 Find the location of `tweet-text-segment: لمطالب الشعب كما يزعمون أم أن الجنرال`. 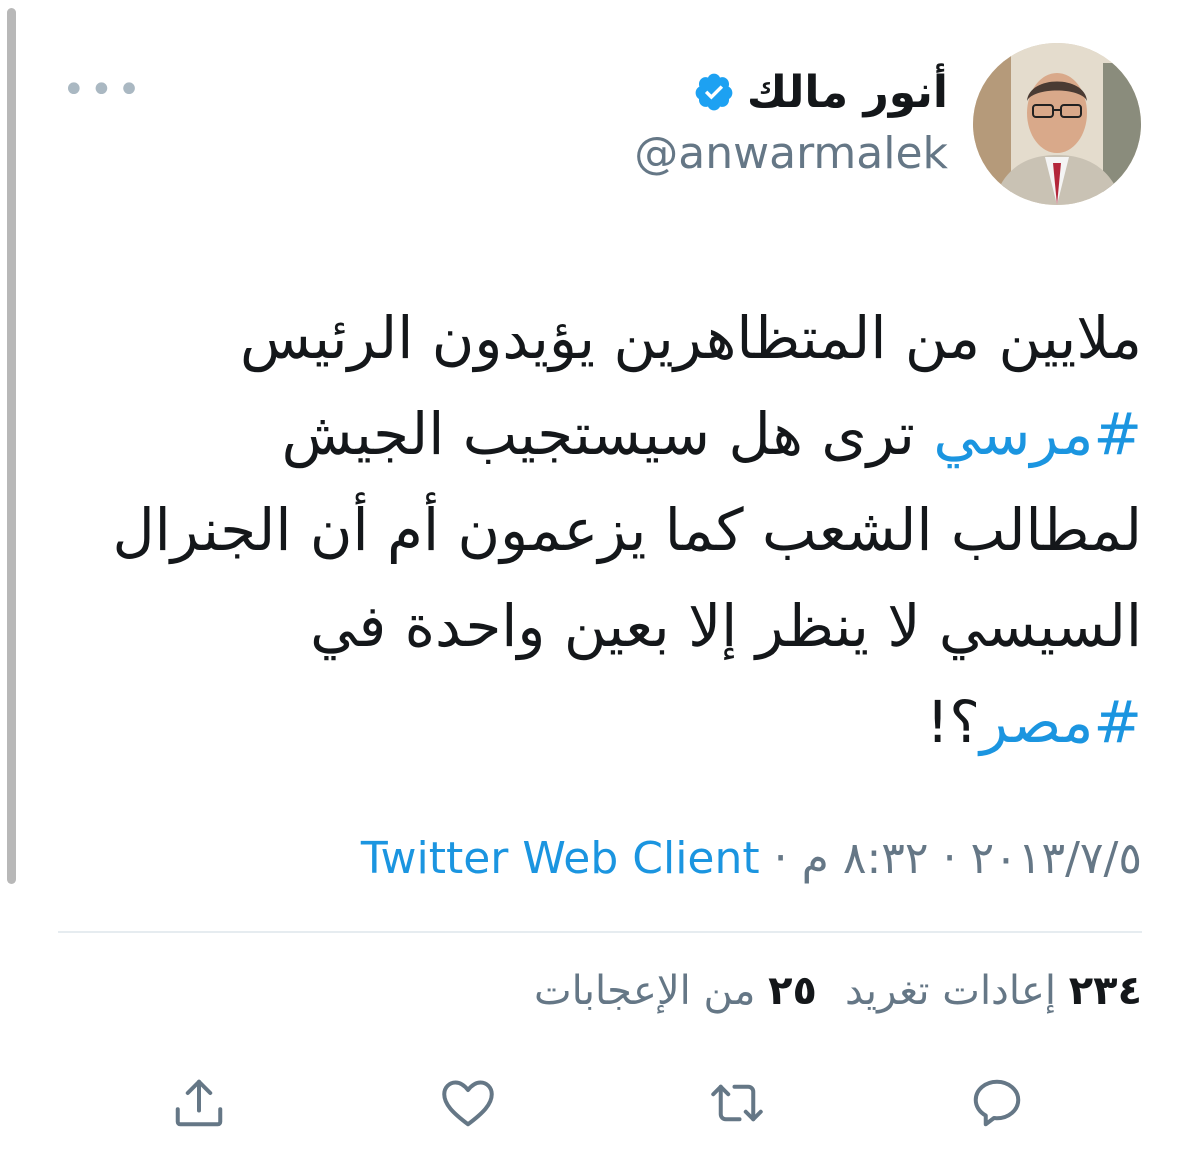

tweet-text-segment: لمطالب الشعب كما يزعمون أم أن الجنرال is located at coordinates (627, 530).